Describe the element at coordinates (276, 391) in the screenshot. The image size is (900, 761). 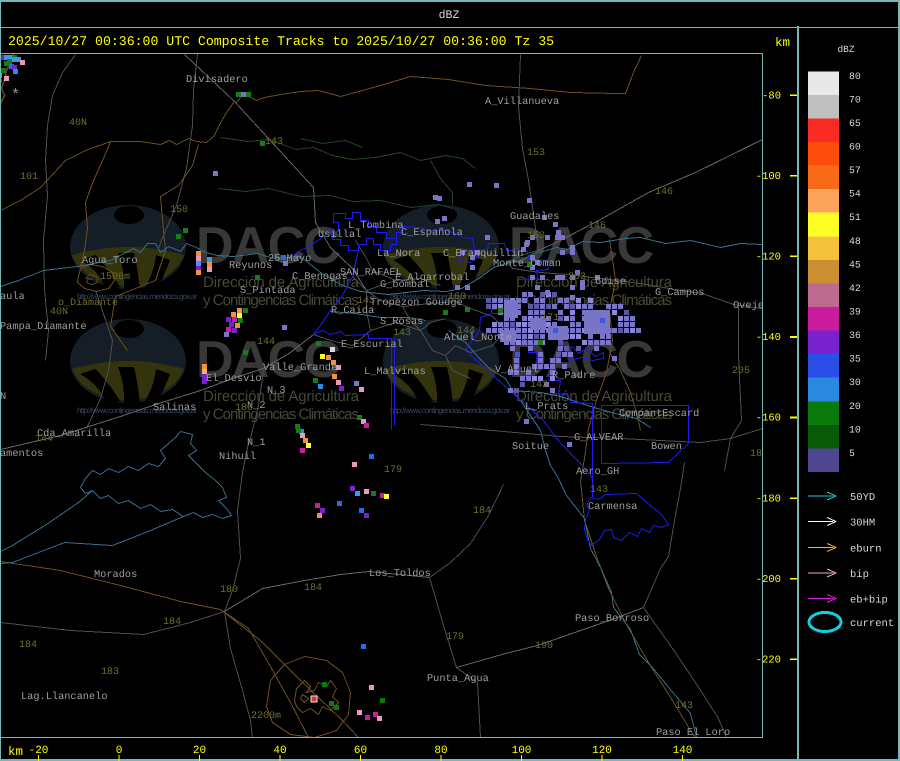
I see `svg-text: N_3` at that location.